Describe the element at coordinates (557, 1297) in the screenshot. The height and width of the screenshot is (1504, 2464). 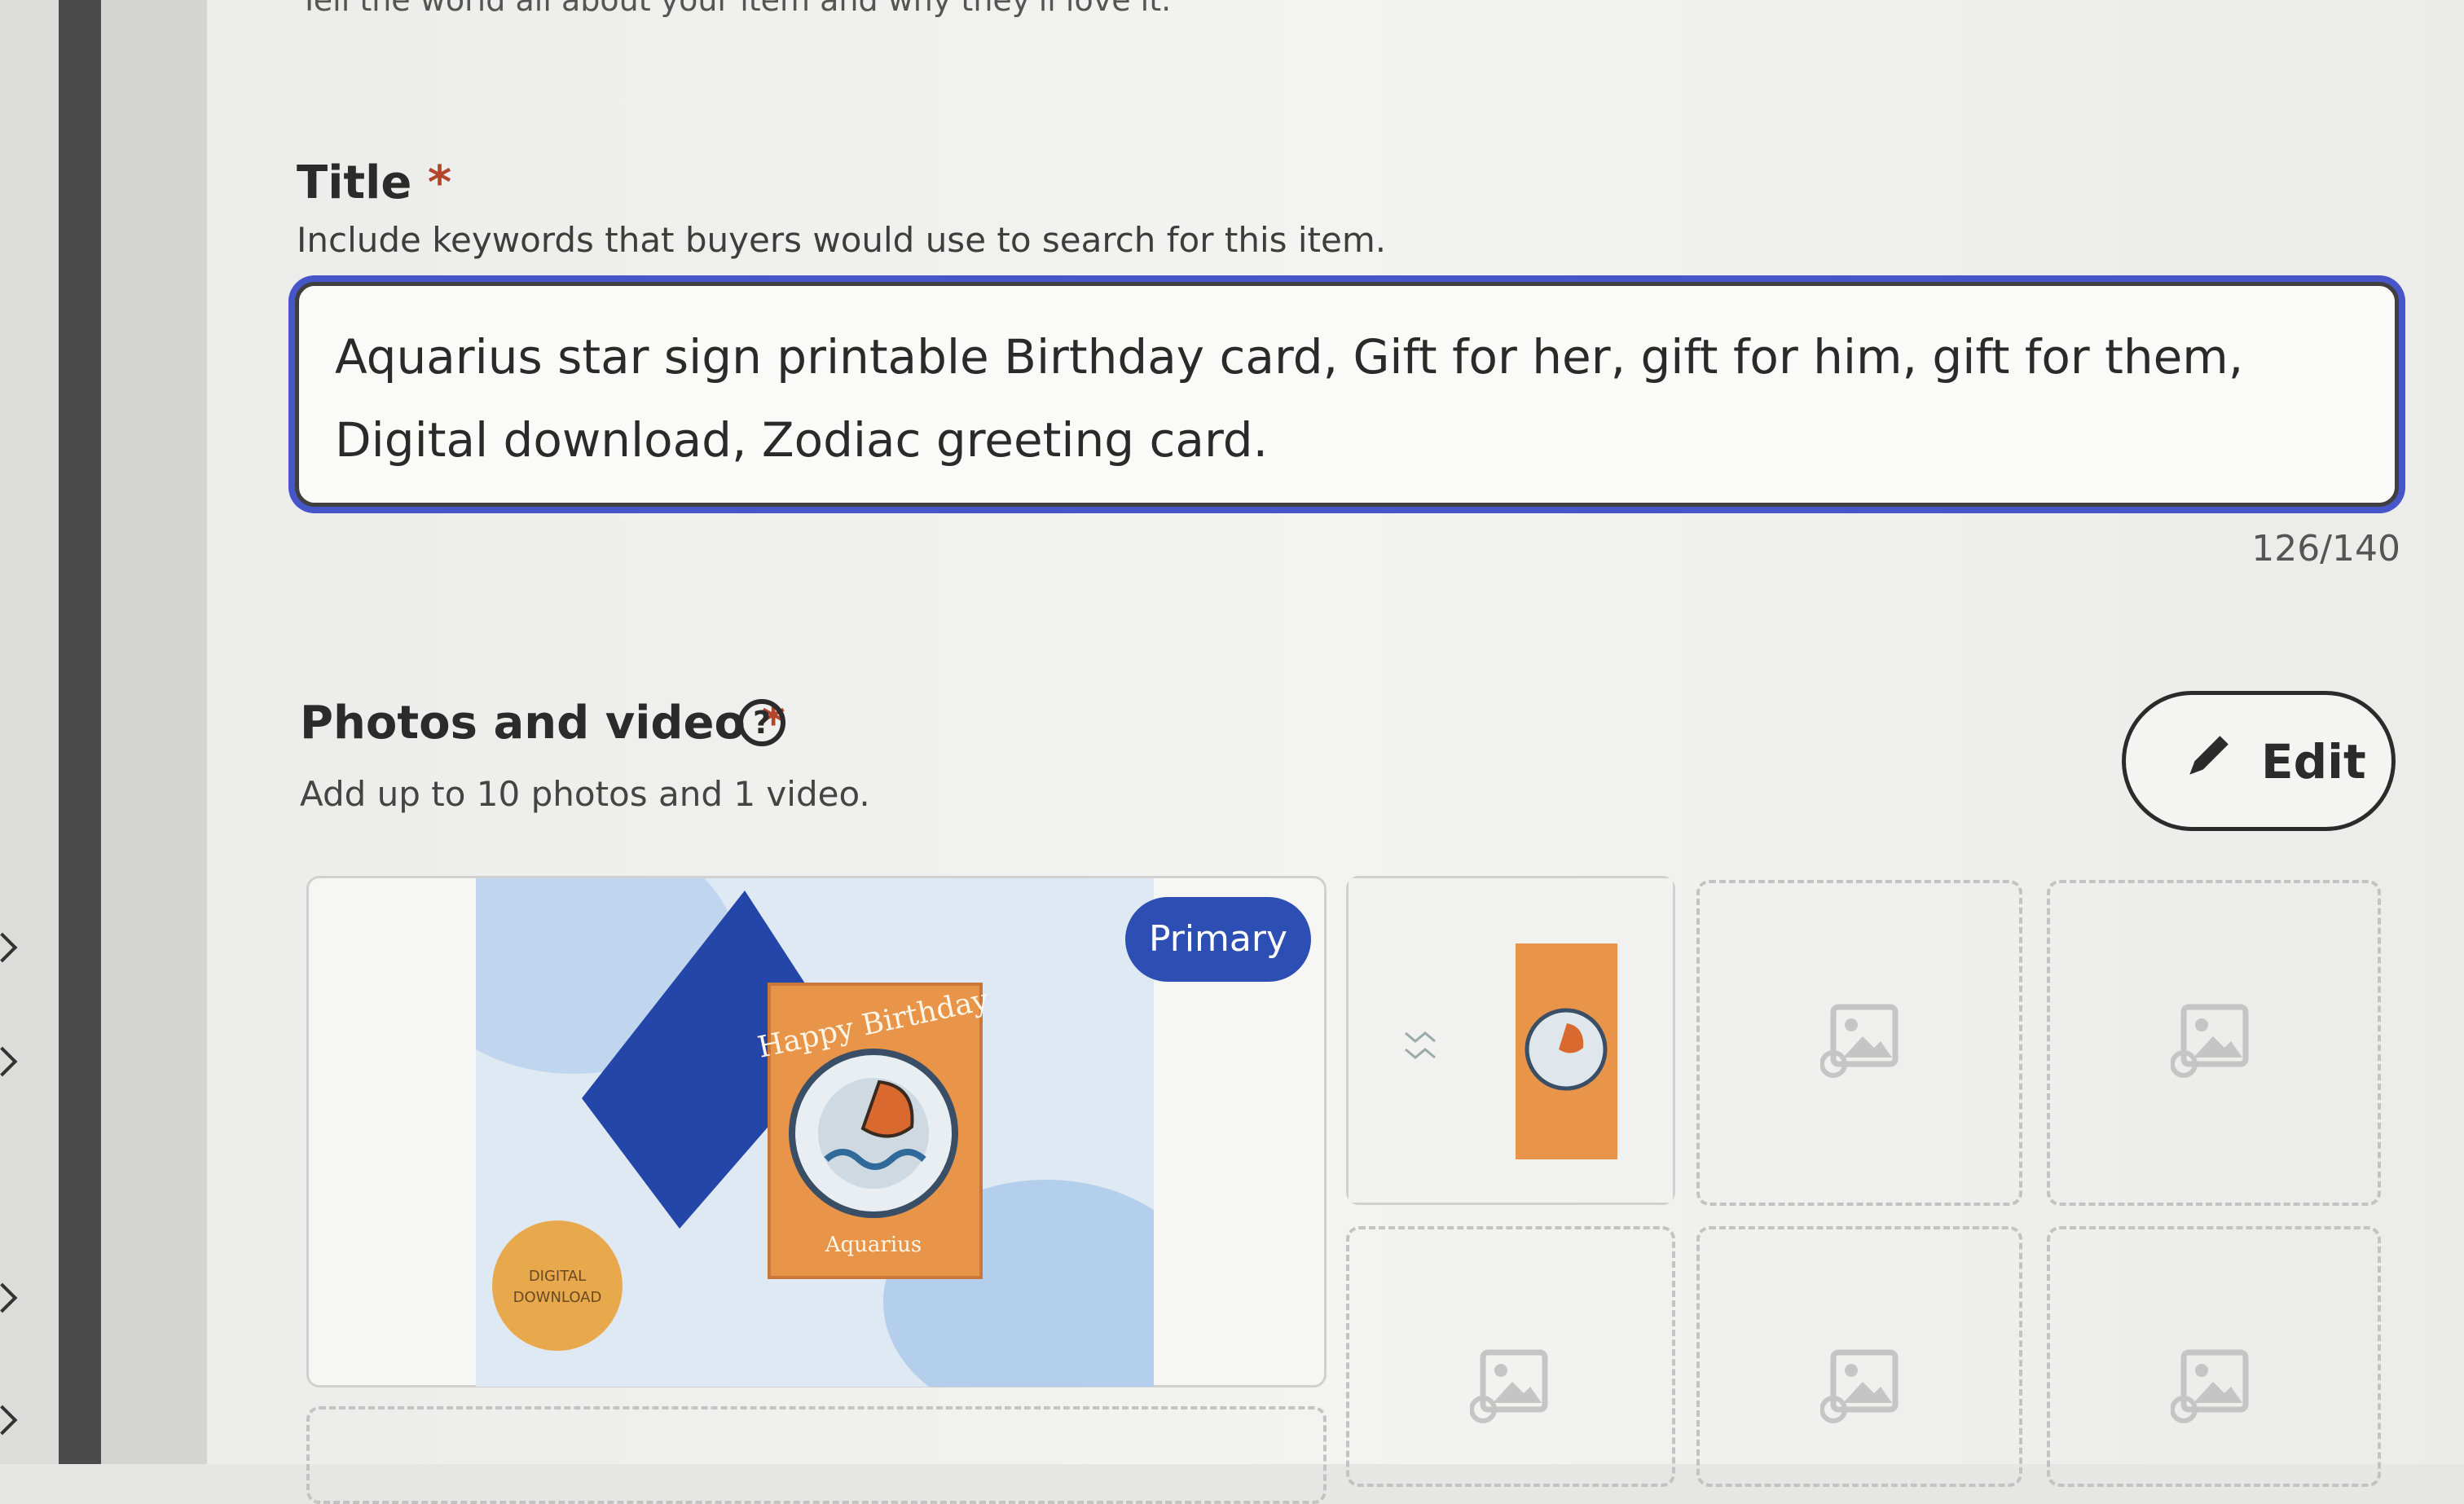
I see `download-badge-text: DOWNLOAD` at that location.